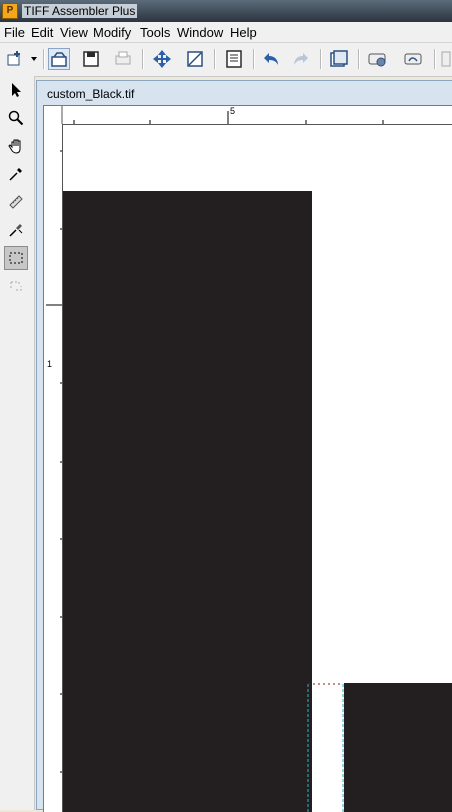  I want to click on brush-icon, so click(16, 230).